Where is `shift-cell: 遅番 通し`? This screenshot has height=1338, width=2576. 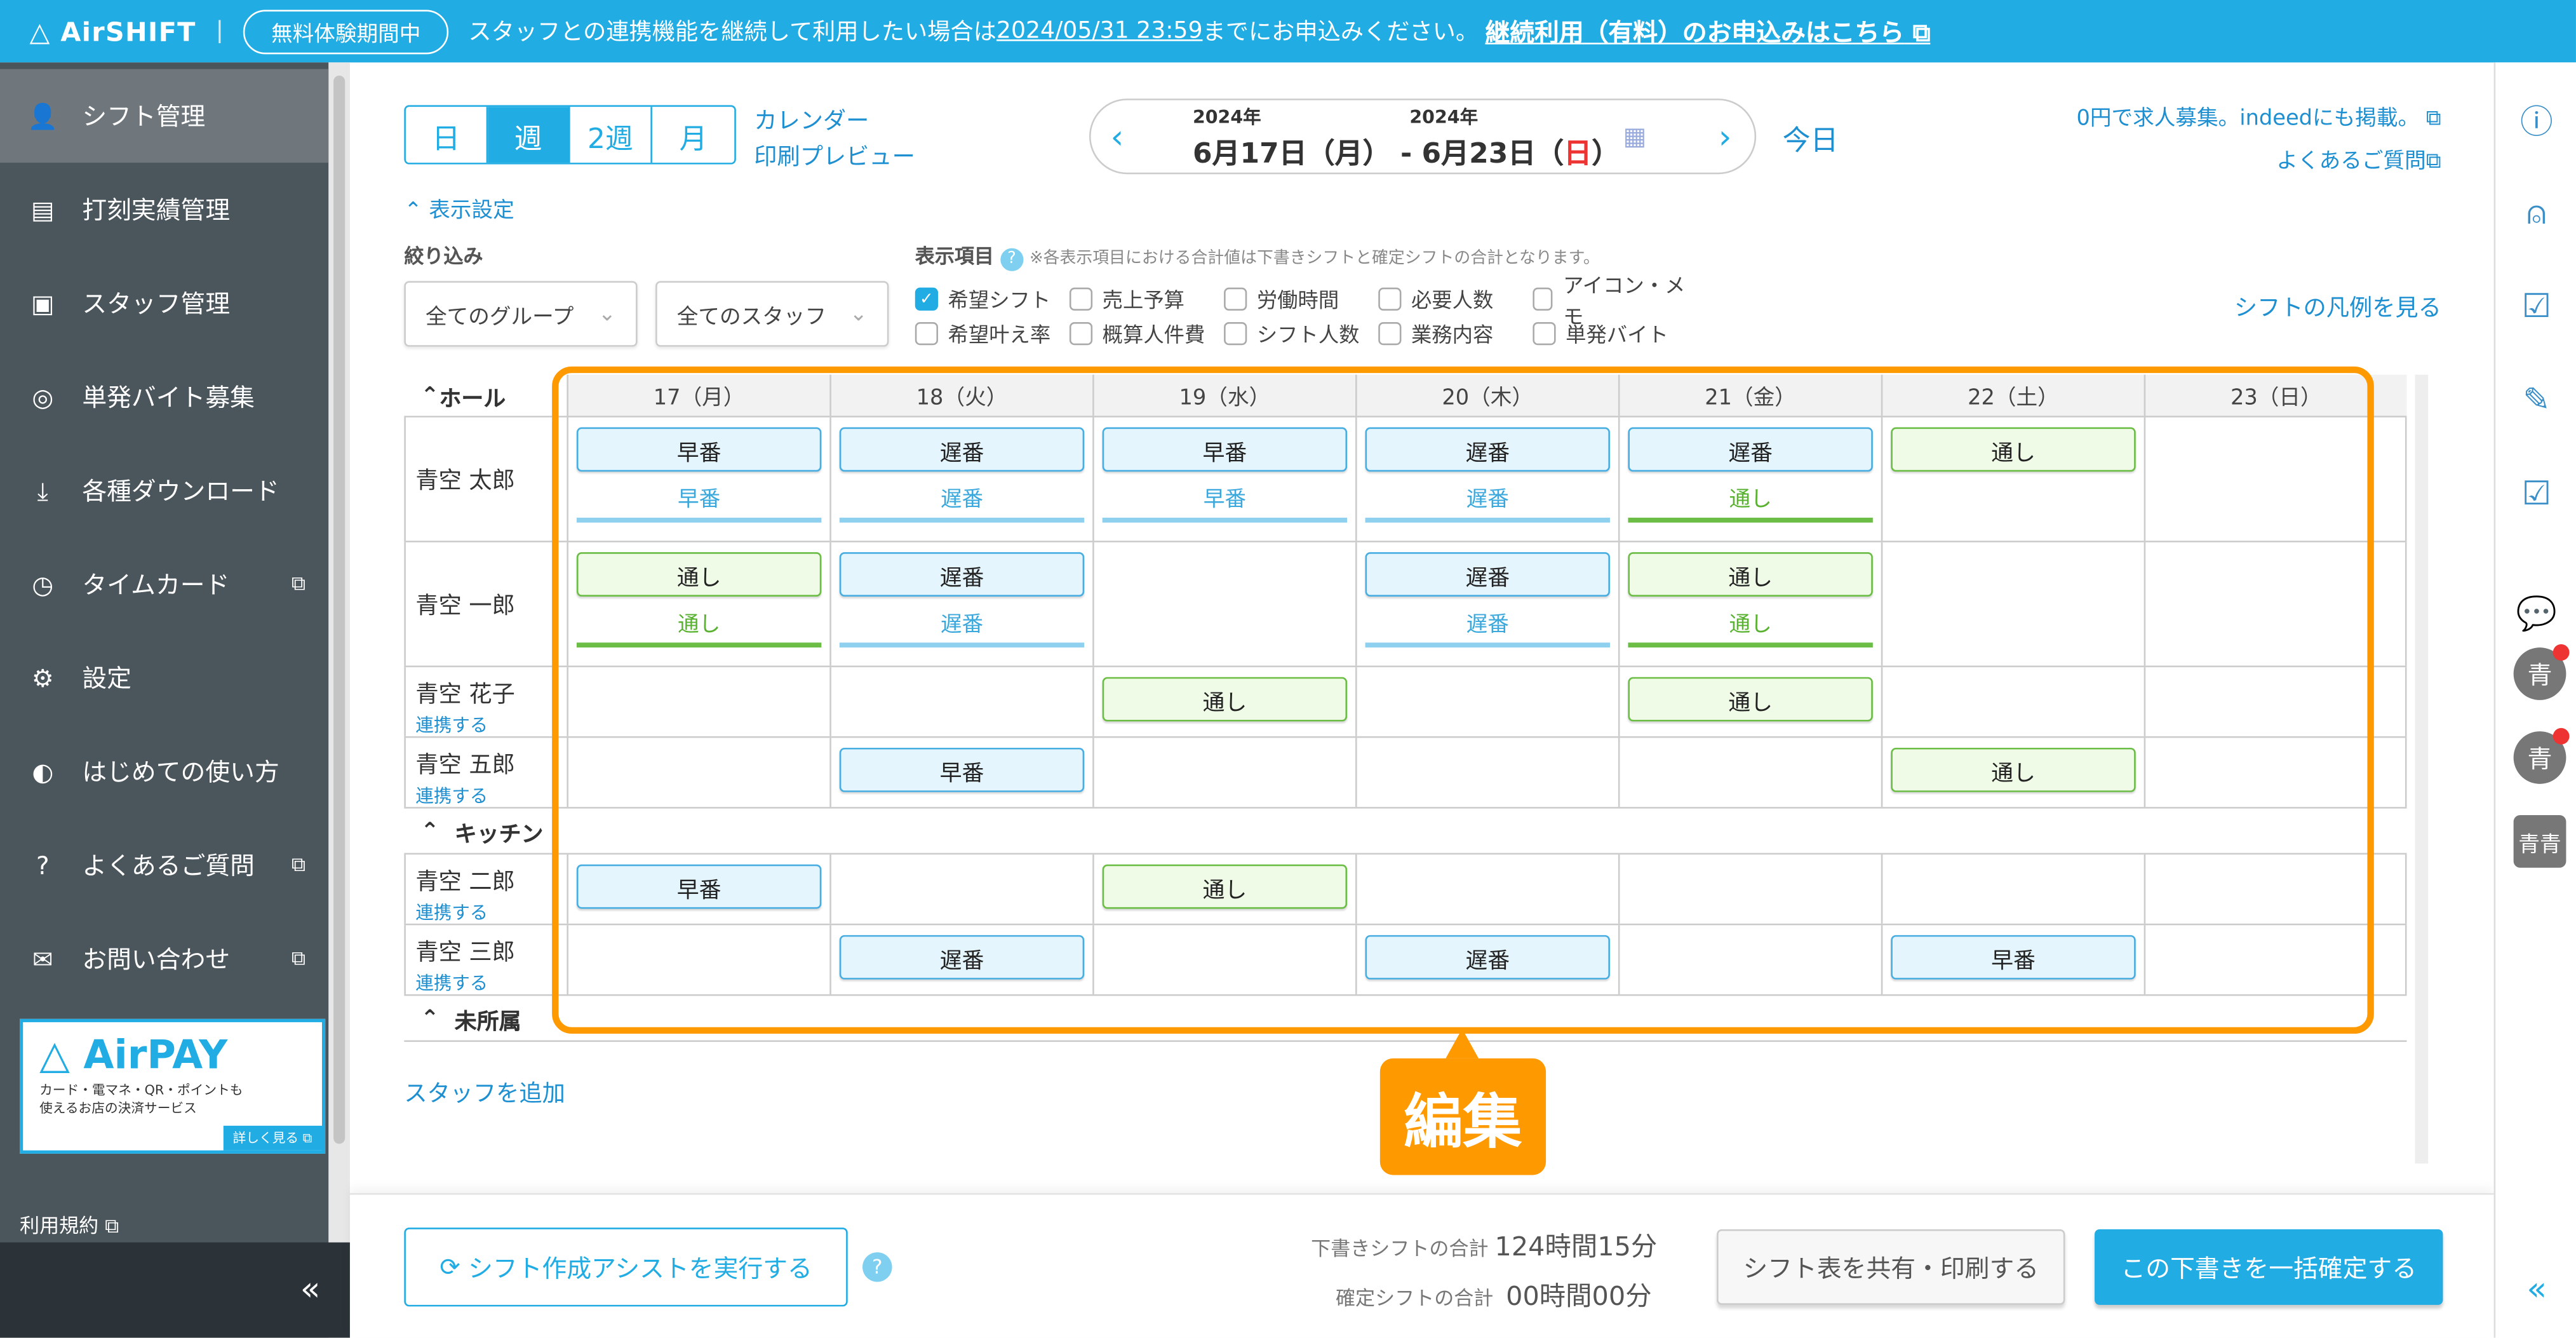 shift-cell: 遅番 通し is located at coordinates (1749, 479).